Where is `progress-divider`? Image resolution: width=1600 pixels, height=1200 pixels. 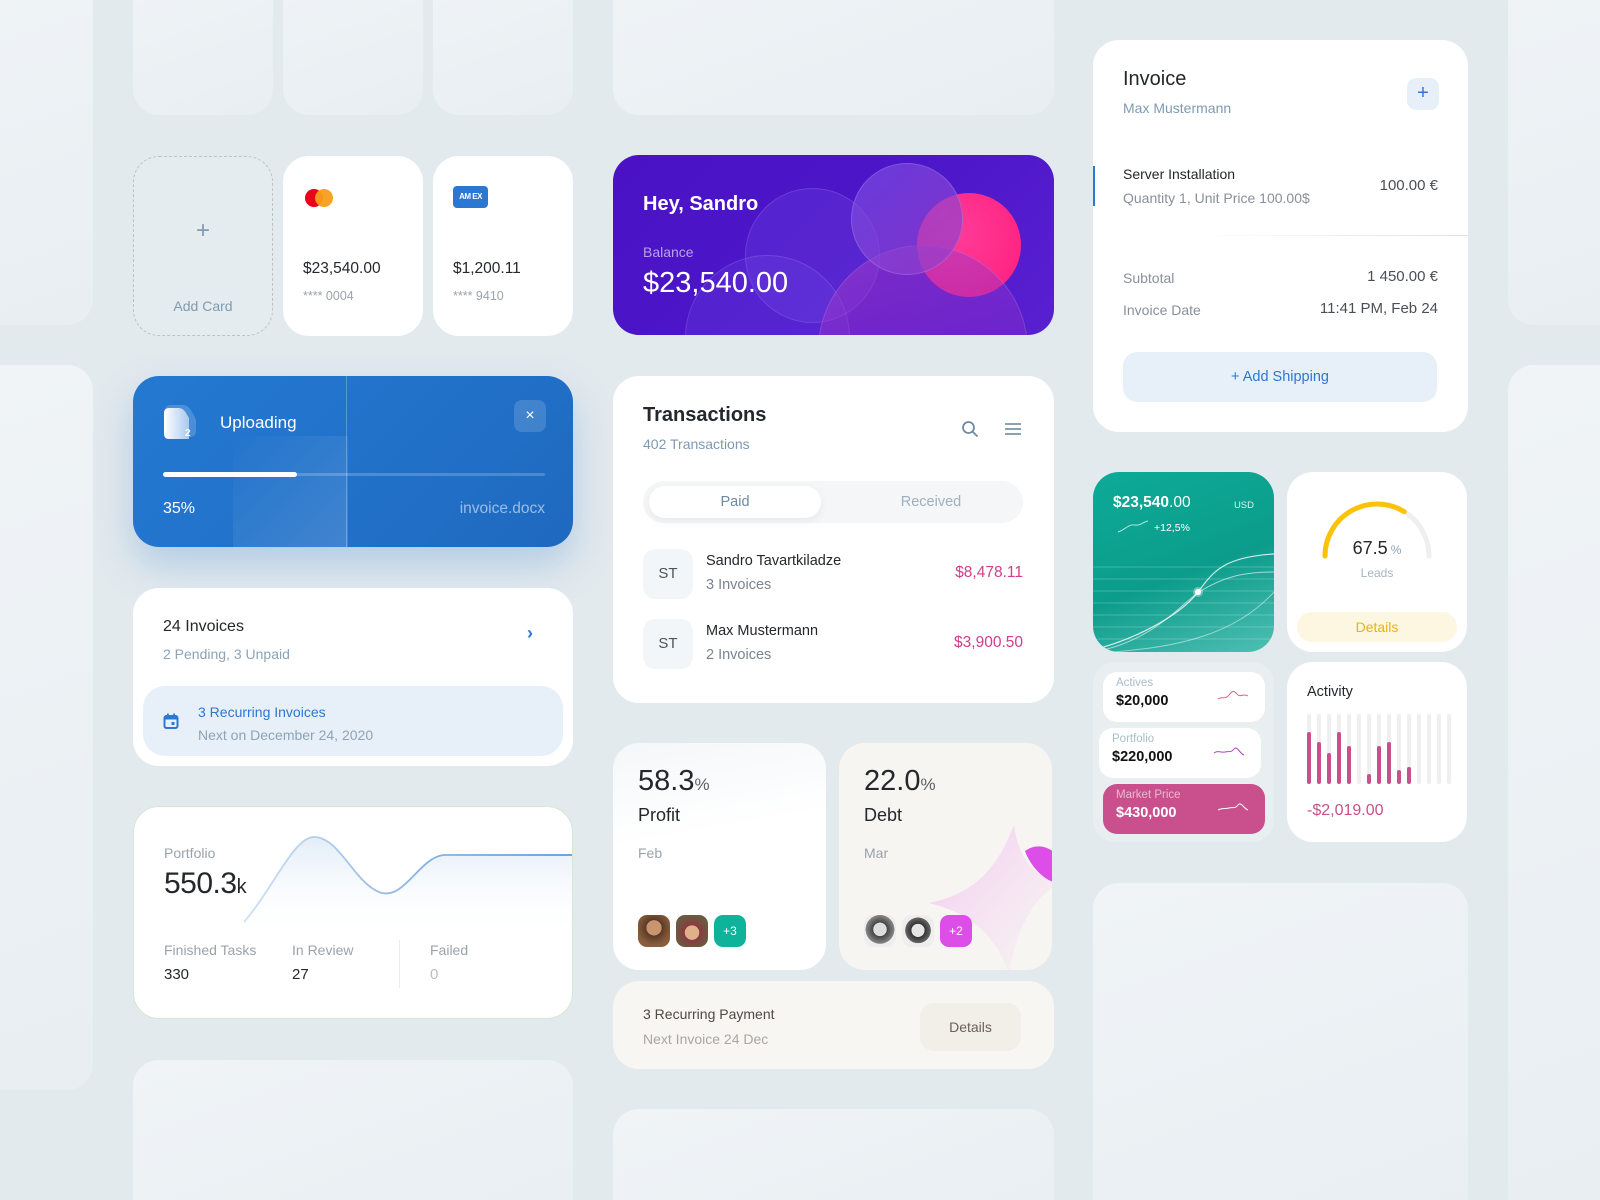 progress-divider is located at coordinates (346, 461).